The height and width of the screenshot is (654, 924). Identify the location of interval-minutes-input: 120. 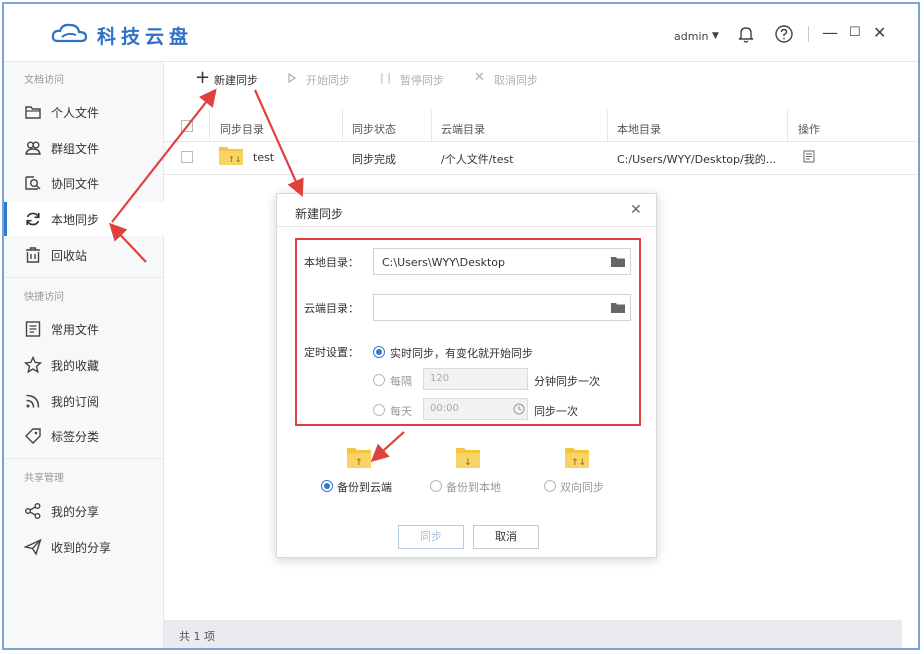
(475, 379).